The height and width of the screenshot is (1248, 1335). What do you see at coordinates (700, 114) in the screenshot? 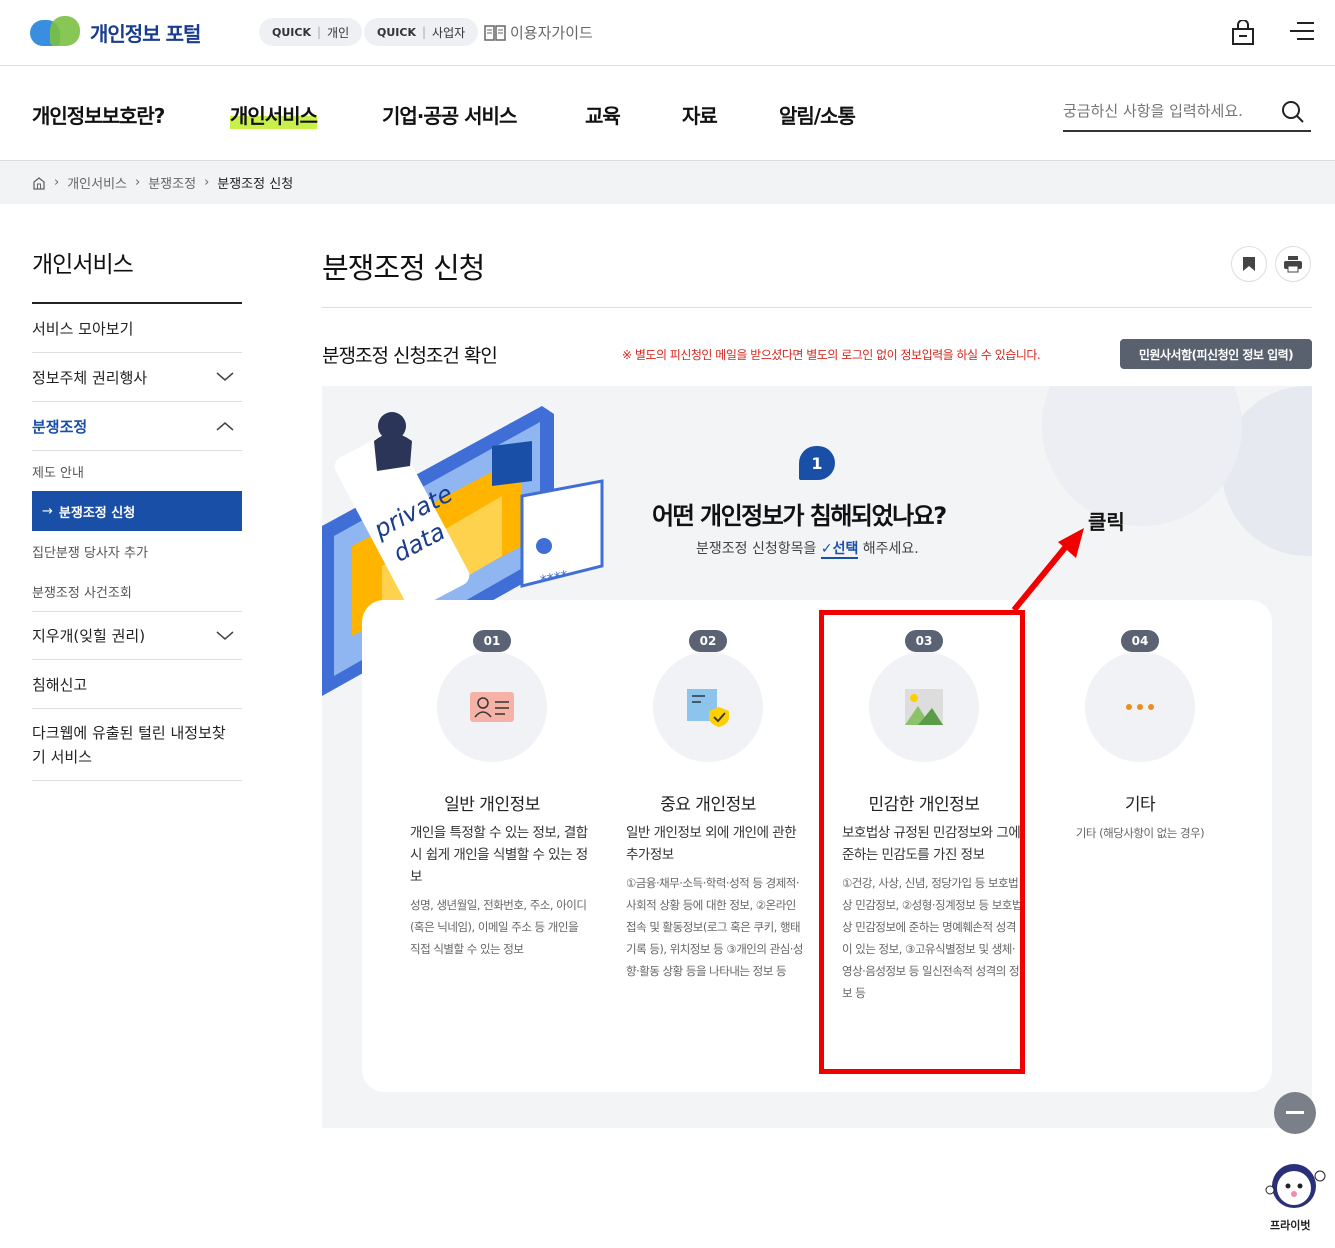
I see `nav-item-resources: 자료` at bounding box center [700, 114].